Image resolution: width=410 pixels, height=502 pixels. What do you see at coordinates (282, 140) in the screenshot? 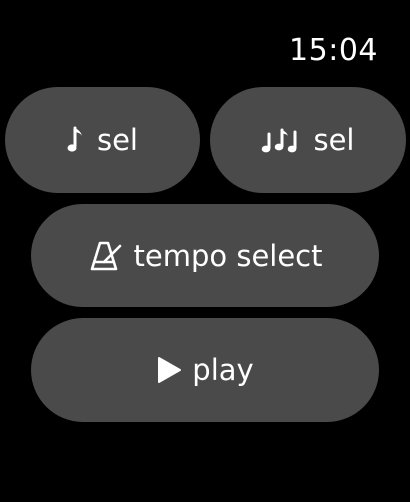
I see `double-notes-icon` at bounding box center [282, 140].